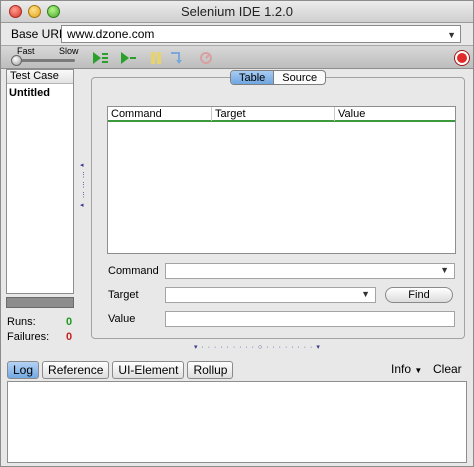 The image size is (474, 467). What do you see at coordinates (401, 369) in the screenshot?
I see `info-label: Info` at bounding box center [401, 369].